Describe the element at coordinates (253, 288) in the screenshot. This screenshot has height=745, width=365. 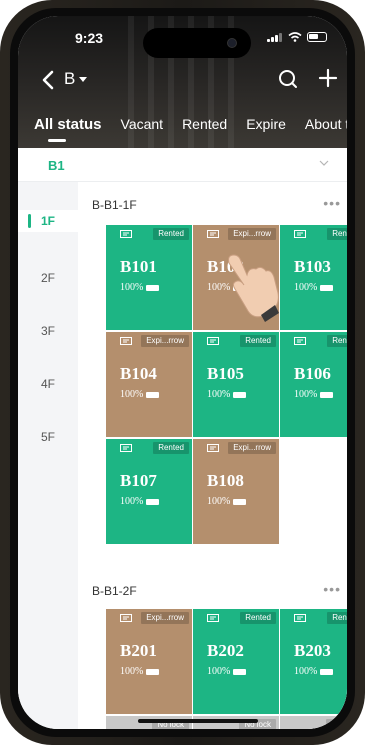
I see `pointer-hand-icon` at that location.